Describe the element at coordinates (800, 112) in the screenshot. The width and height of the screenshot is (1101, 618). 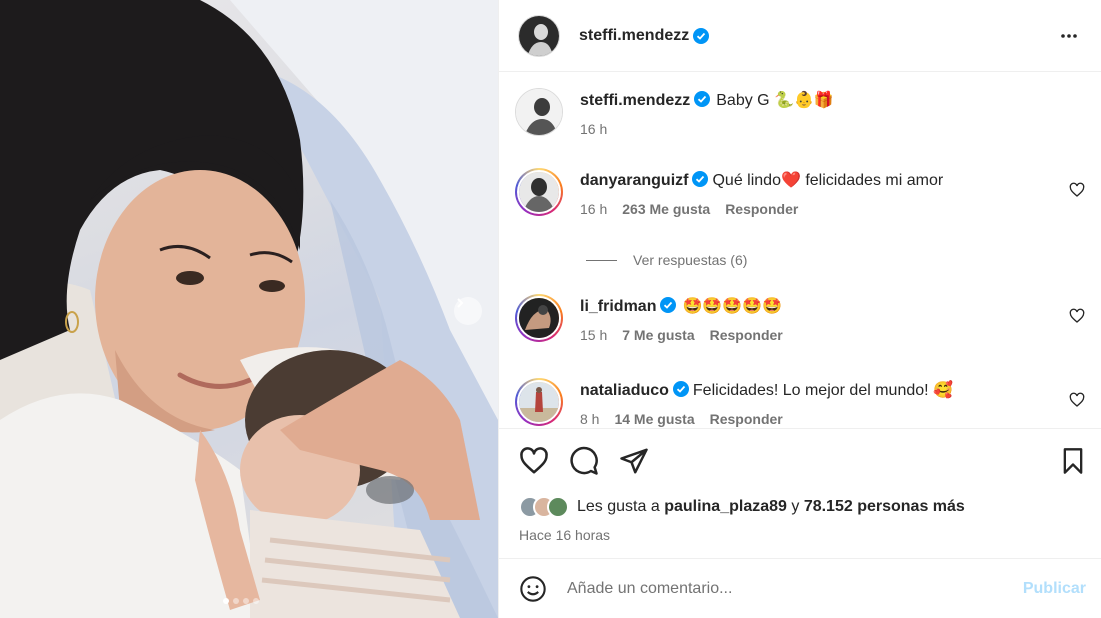
I see `caption-row: steffi.mendezz Baby G 🐍👶🎁 16 h` at that location.